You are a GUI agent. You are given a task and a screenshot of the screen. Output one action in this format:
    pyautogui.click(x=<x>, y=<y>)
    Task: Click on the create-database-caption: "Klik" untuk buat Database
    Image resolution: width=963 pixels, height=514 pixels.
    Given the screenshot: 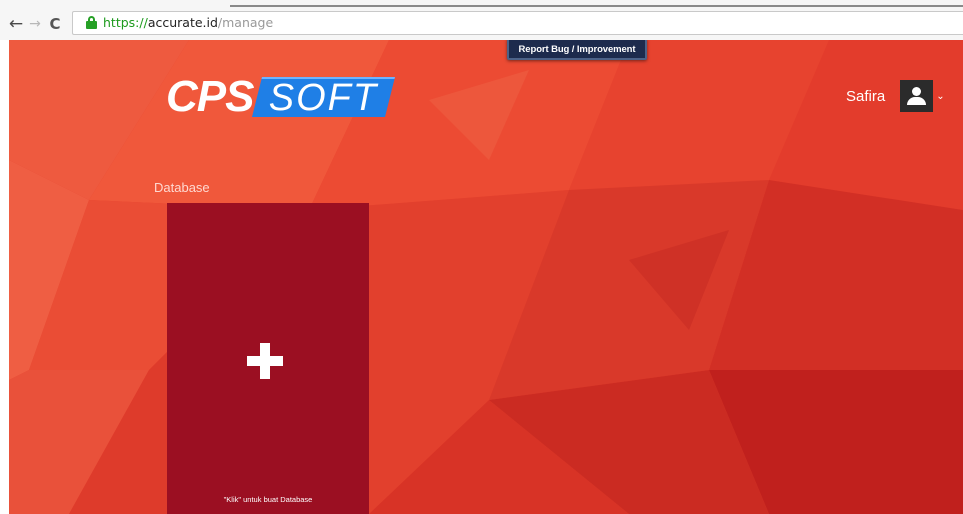 What is the action you would take?
    pyautogui.click(x=268, y=499)
    